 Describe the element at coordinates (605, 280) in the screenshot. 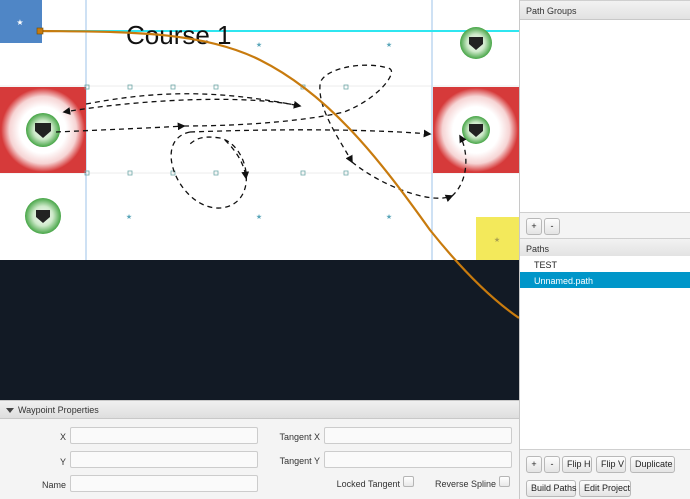

I see `path-item-unnamed: Unnamed.path` at that location.